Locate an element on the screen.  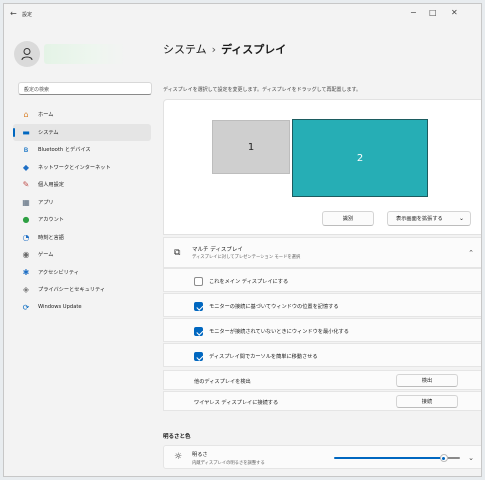
sidebar-item-label: アクセシビリティ is located at coordinates (58, 272).